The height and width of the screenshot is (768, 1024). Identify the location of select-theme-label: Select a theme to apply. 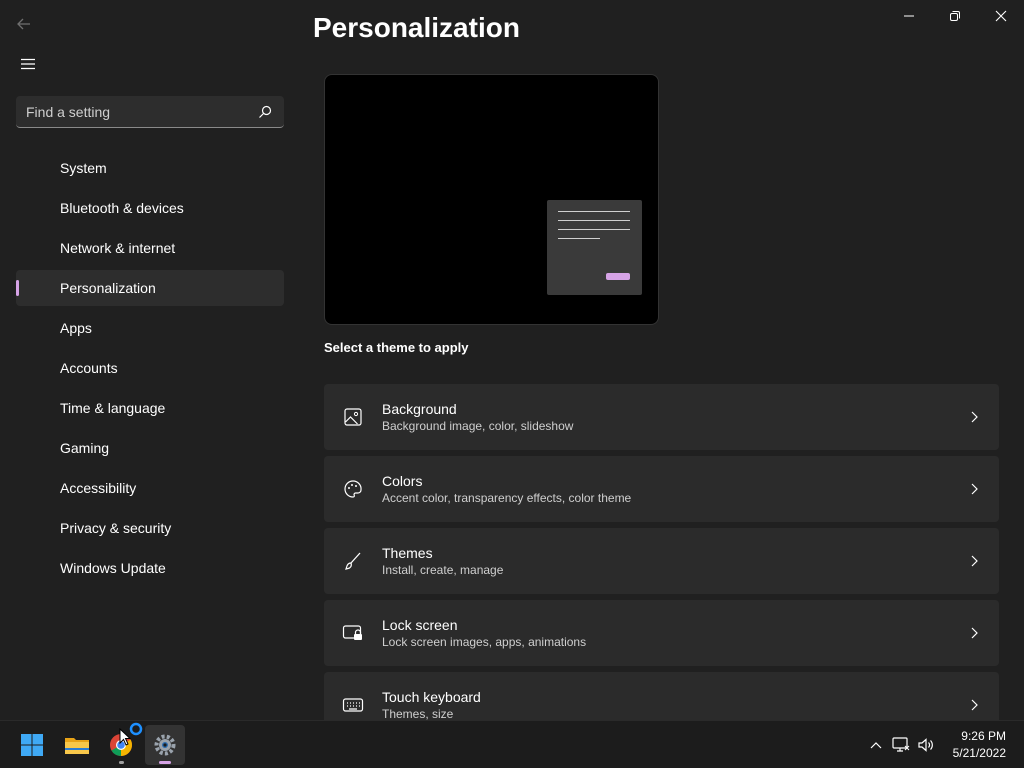
(396, 347).